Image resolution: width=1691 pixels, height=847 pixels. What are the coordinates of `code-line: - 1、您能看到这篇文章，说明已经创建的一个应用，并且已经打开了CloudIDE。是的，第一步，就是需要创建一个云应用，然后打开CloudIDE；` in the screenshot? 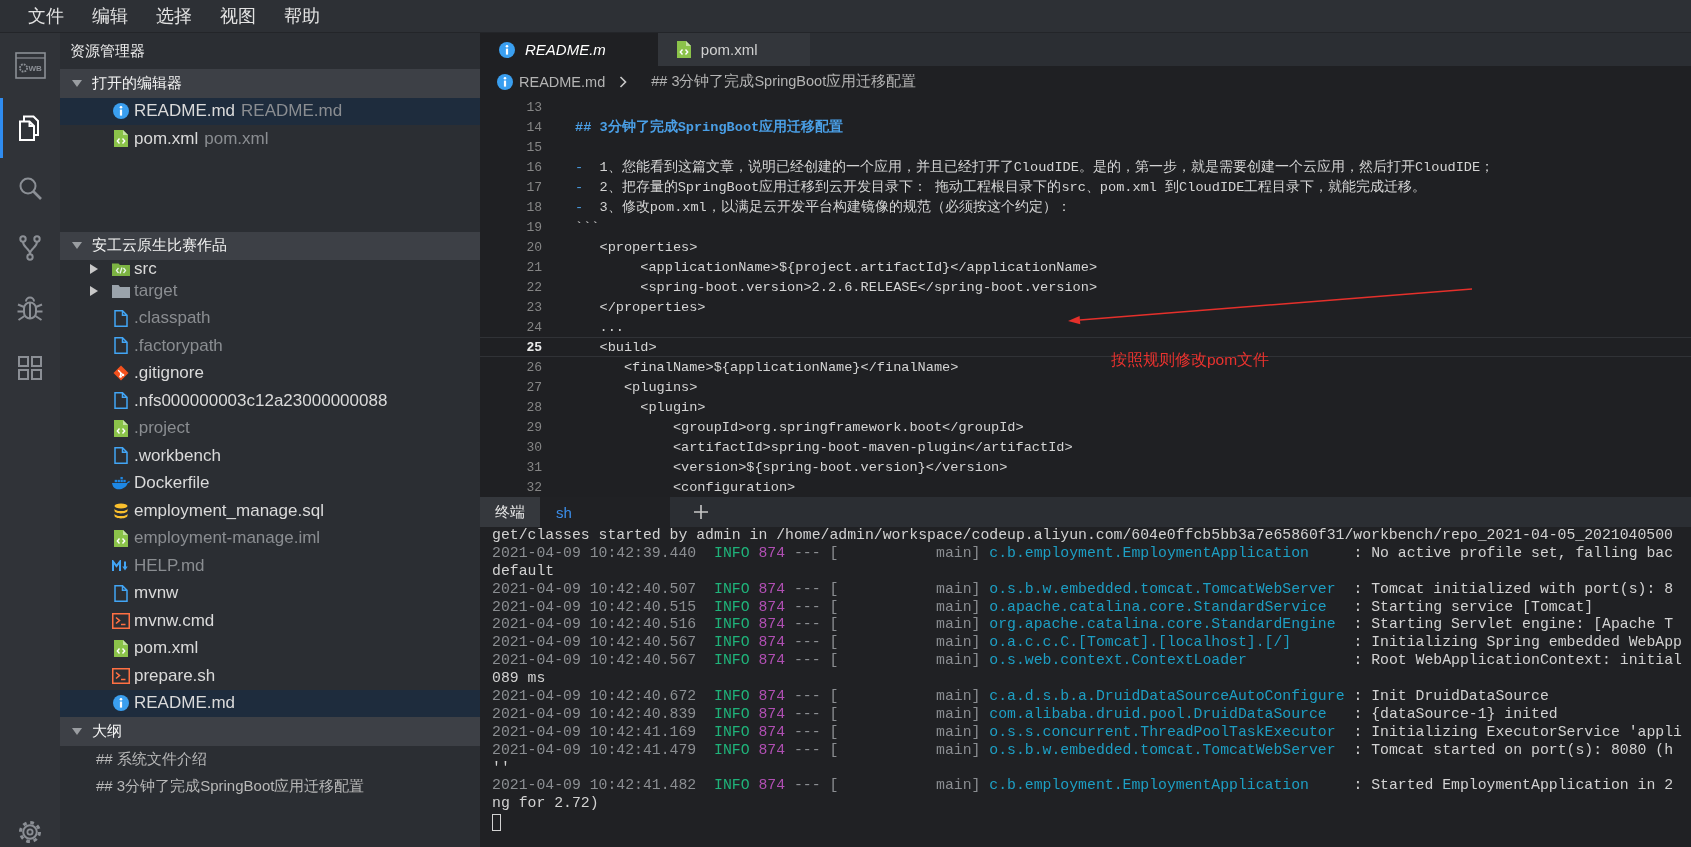 It's located at (1035, 167).